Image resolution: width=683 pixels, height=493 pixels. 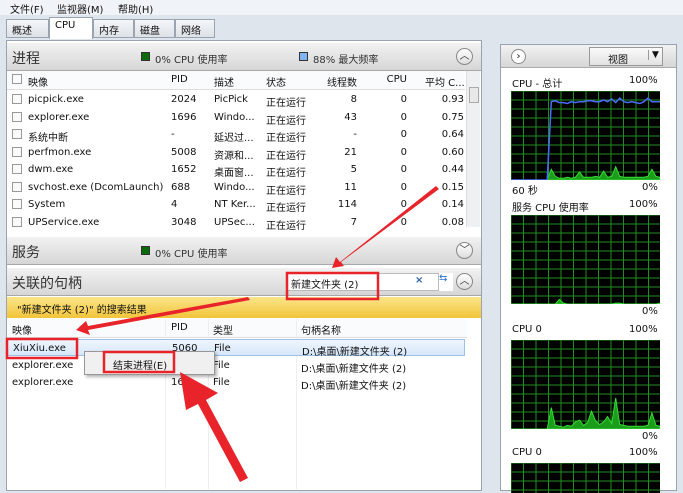 What do you see at coordinates (42, 348) in the screenshot?
I see `annotation-box-xiuxiu` at bounding box center [42, 348].